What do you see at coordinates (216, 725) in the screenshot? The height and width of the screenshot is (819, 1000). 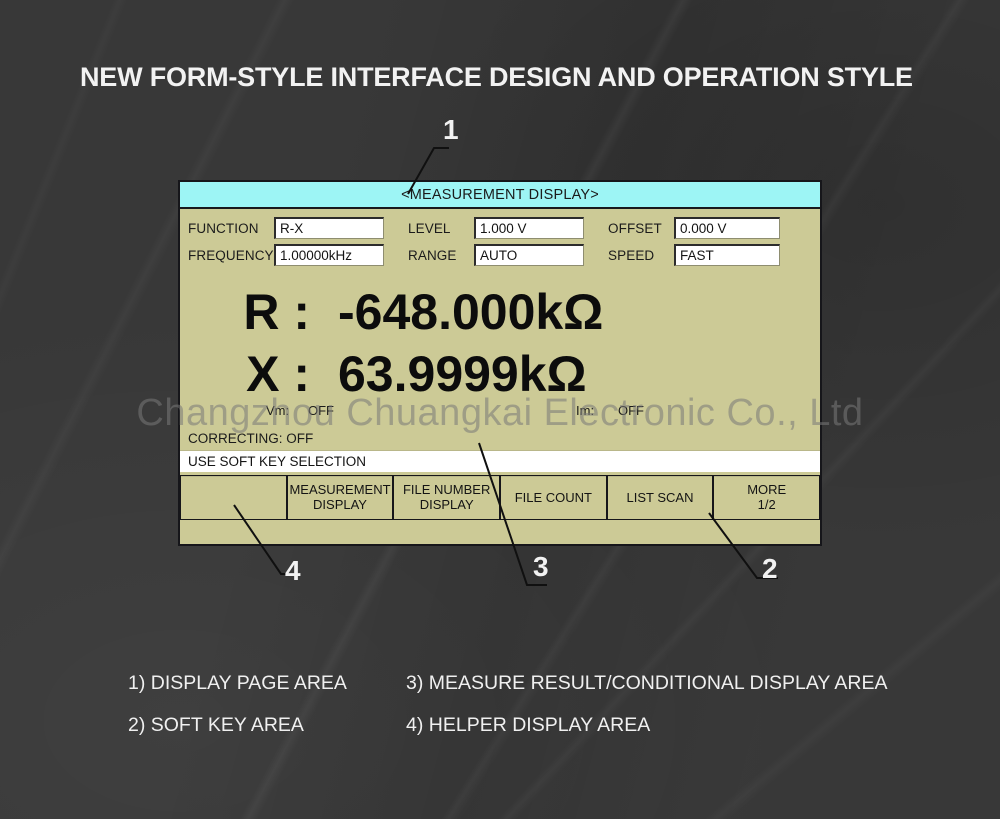 I see `legend-item-2: 2) SOFT KEY AREA` at bounding box center [216, 725].